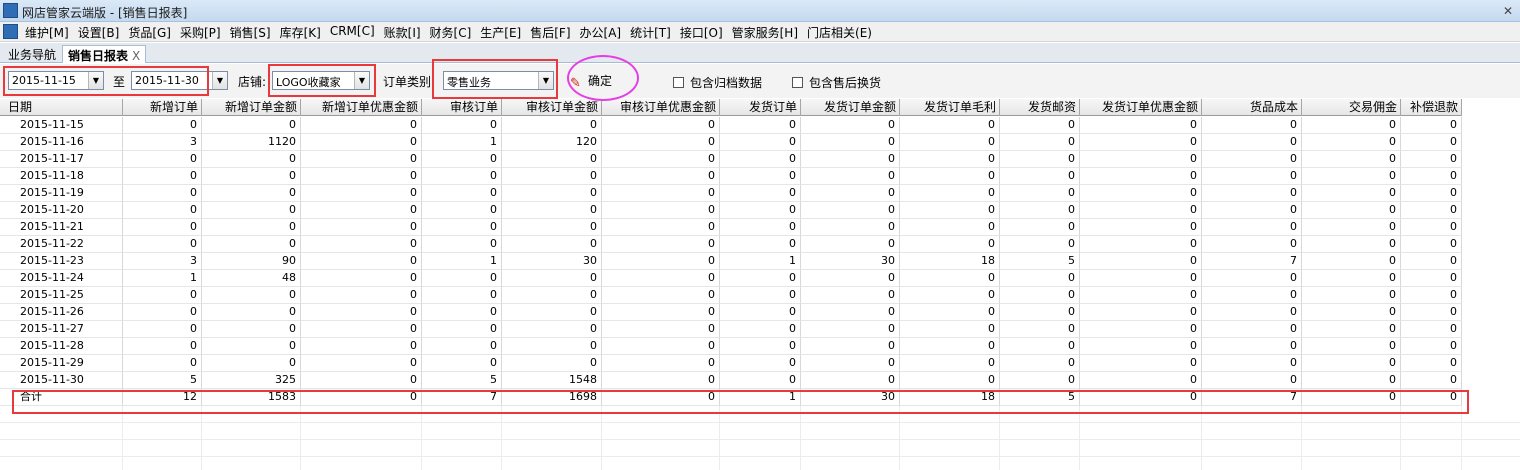 This screenshot has width=1520, height=470. Describe the element at coordinates (591, 81) in the screenshot. I see `confirm-button: ✎ 确定` at that location.